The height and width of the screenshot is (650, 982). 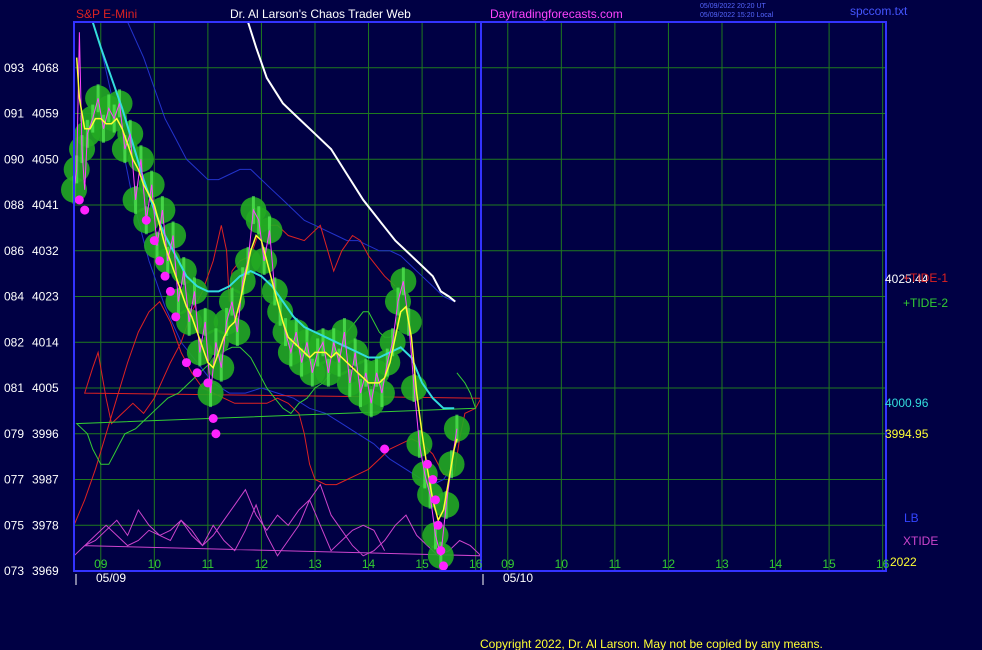 I want to click on site-url: Daytradingforecasts.com, so click(x=556, y=14).